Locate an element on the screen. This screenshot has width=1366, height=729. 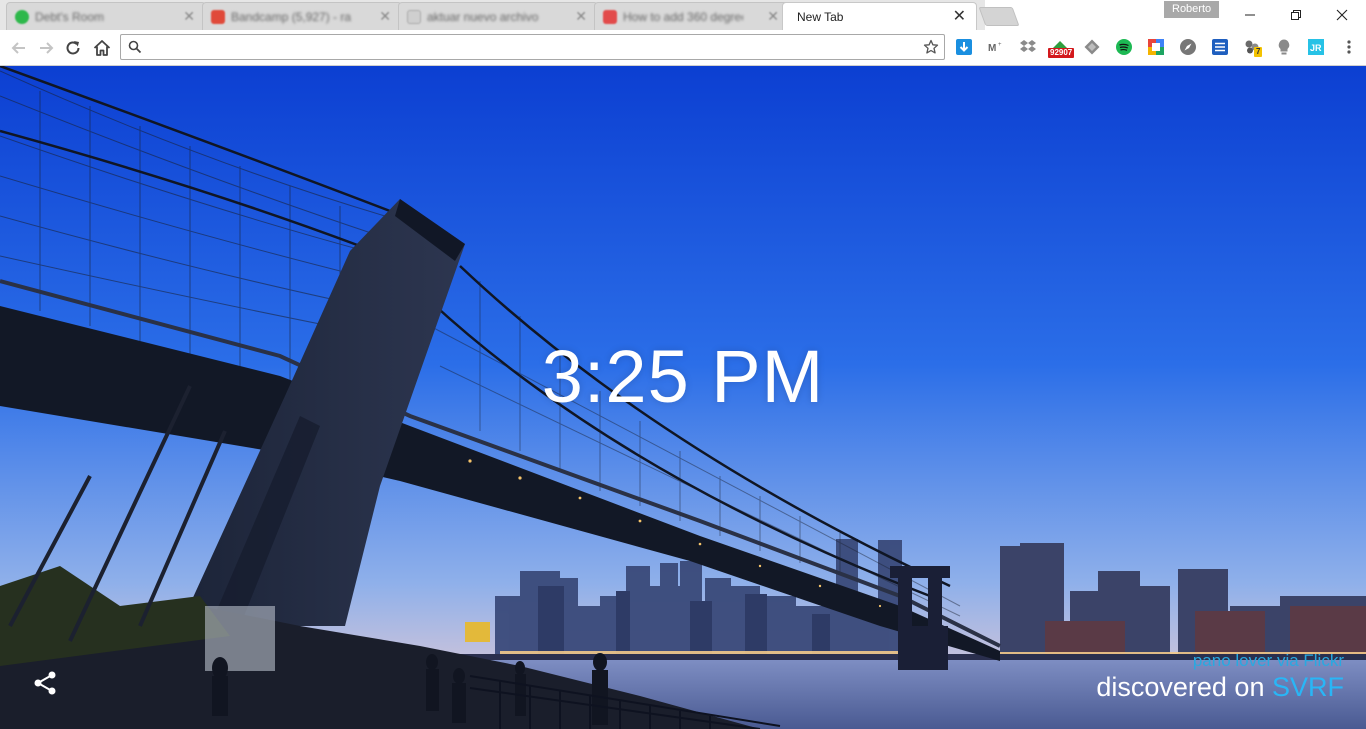
restore-icon is located at coordinates (1296, 15).